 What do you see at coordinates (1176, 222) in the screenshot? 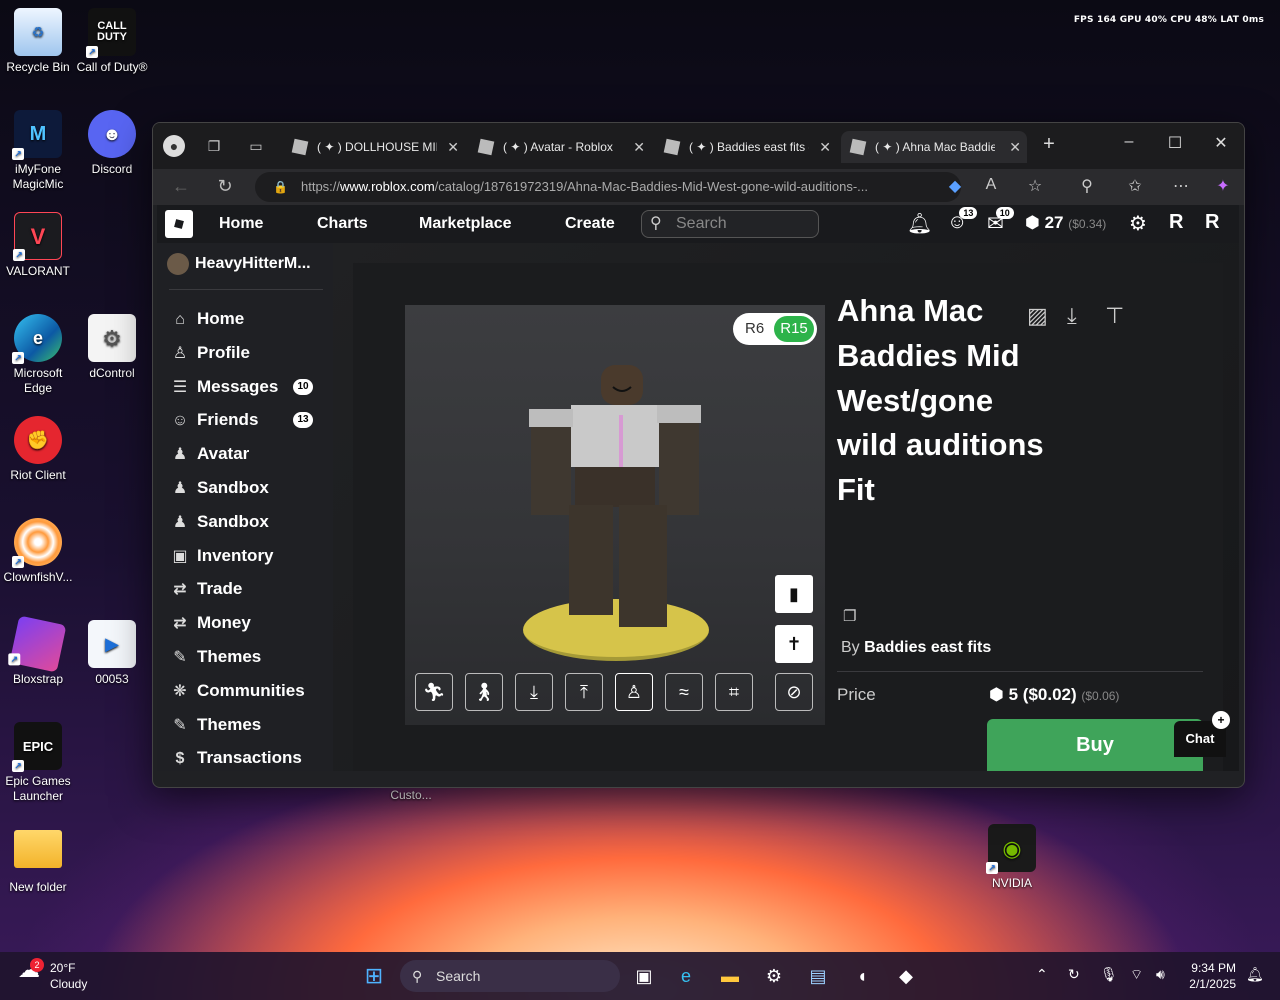
I see `extension-r-icon: R` at bounding box center [1176, 222].